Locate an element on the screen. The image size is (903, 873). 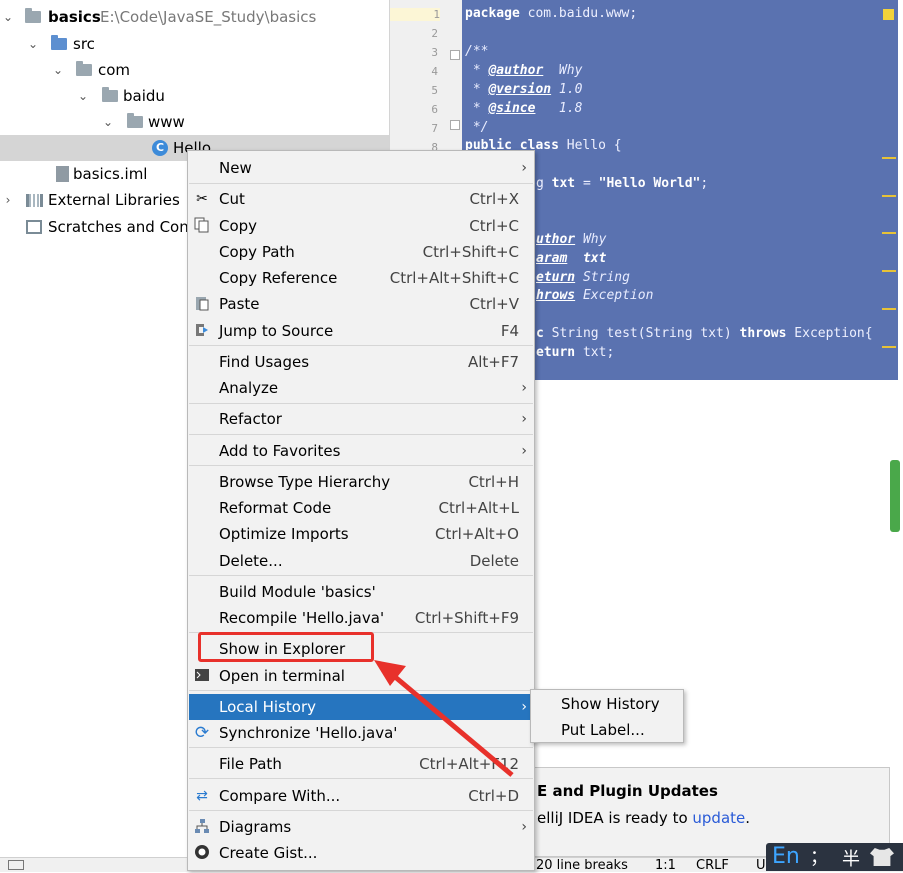
tree-node-src: ⌄ src is located at coordinates (194, 44).